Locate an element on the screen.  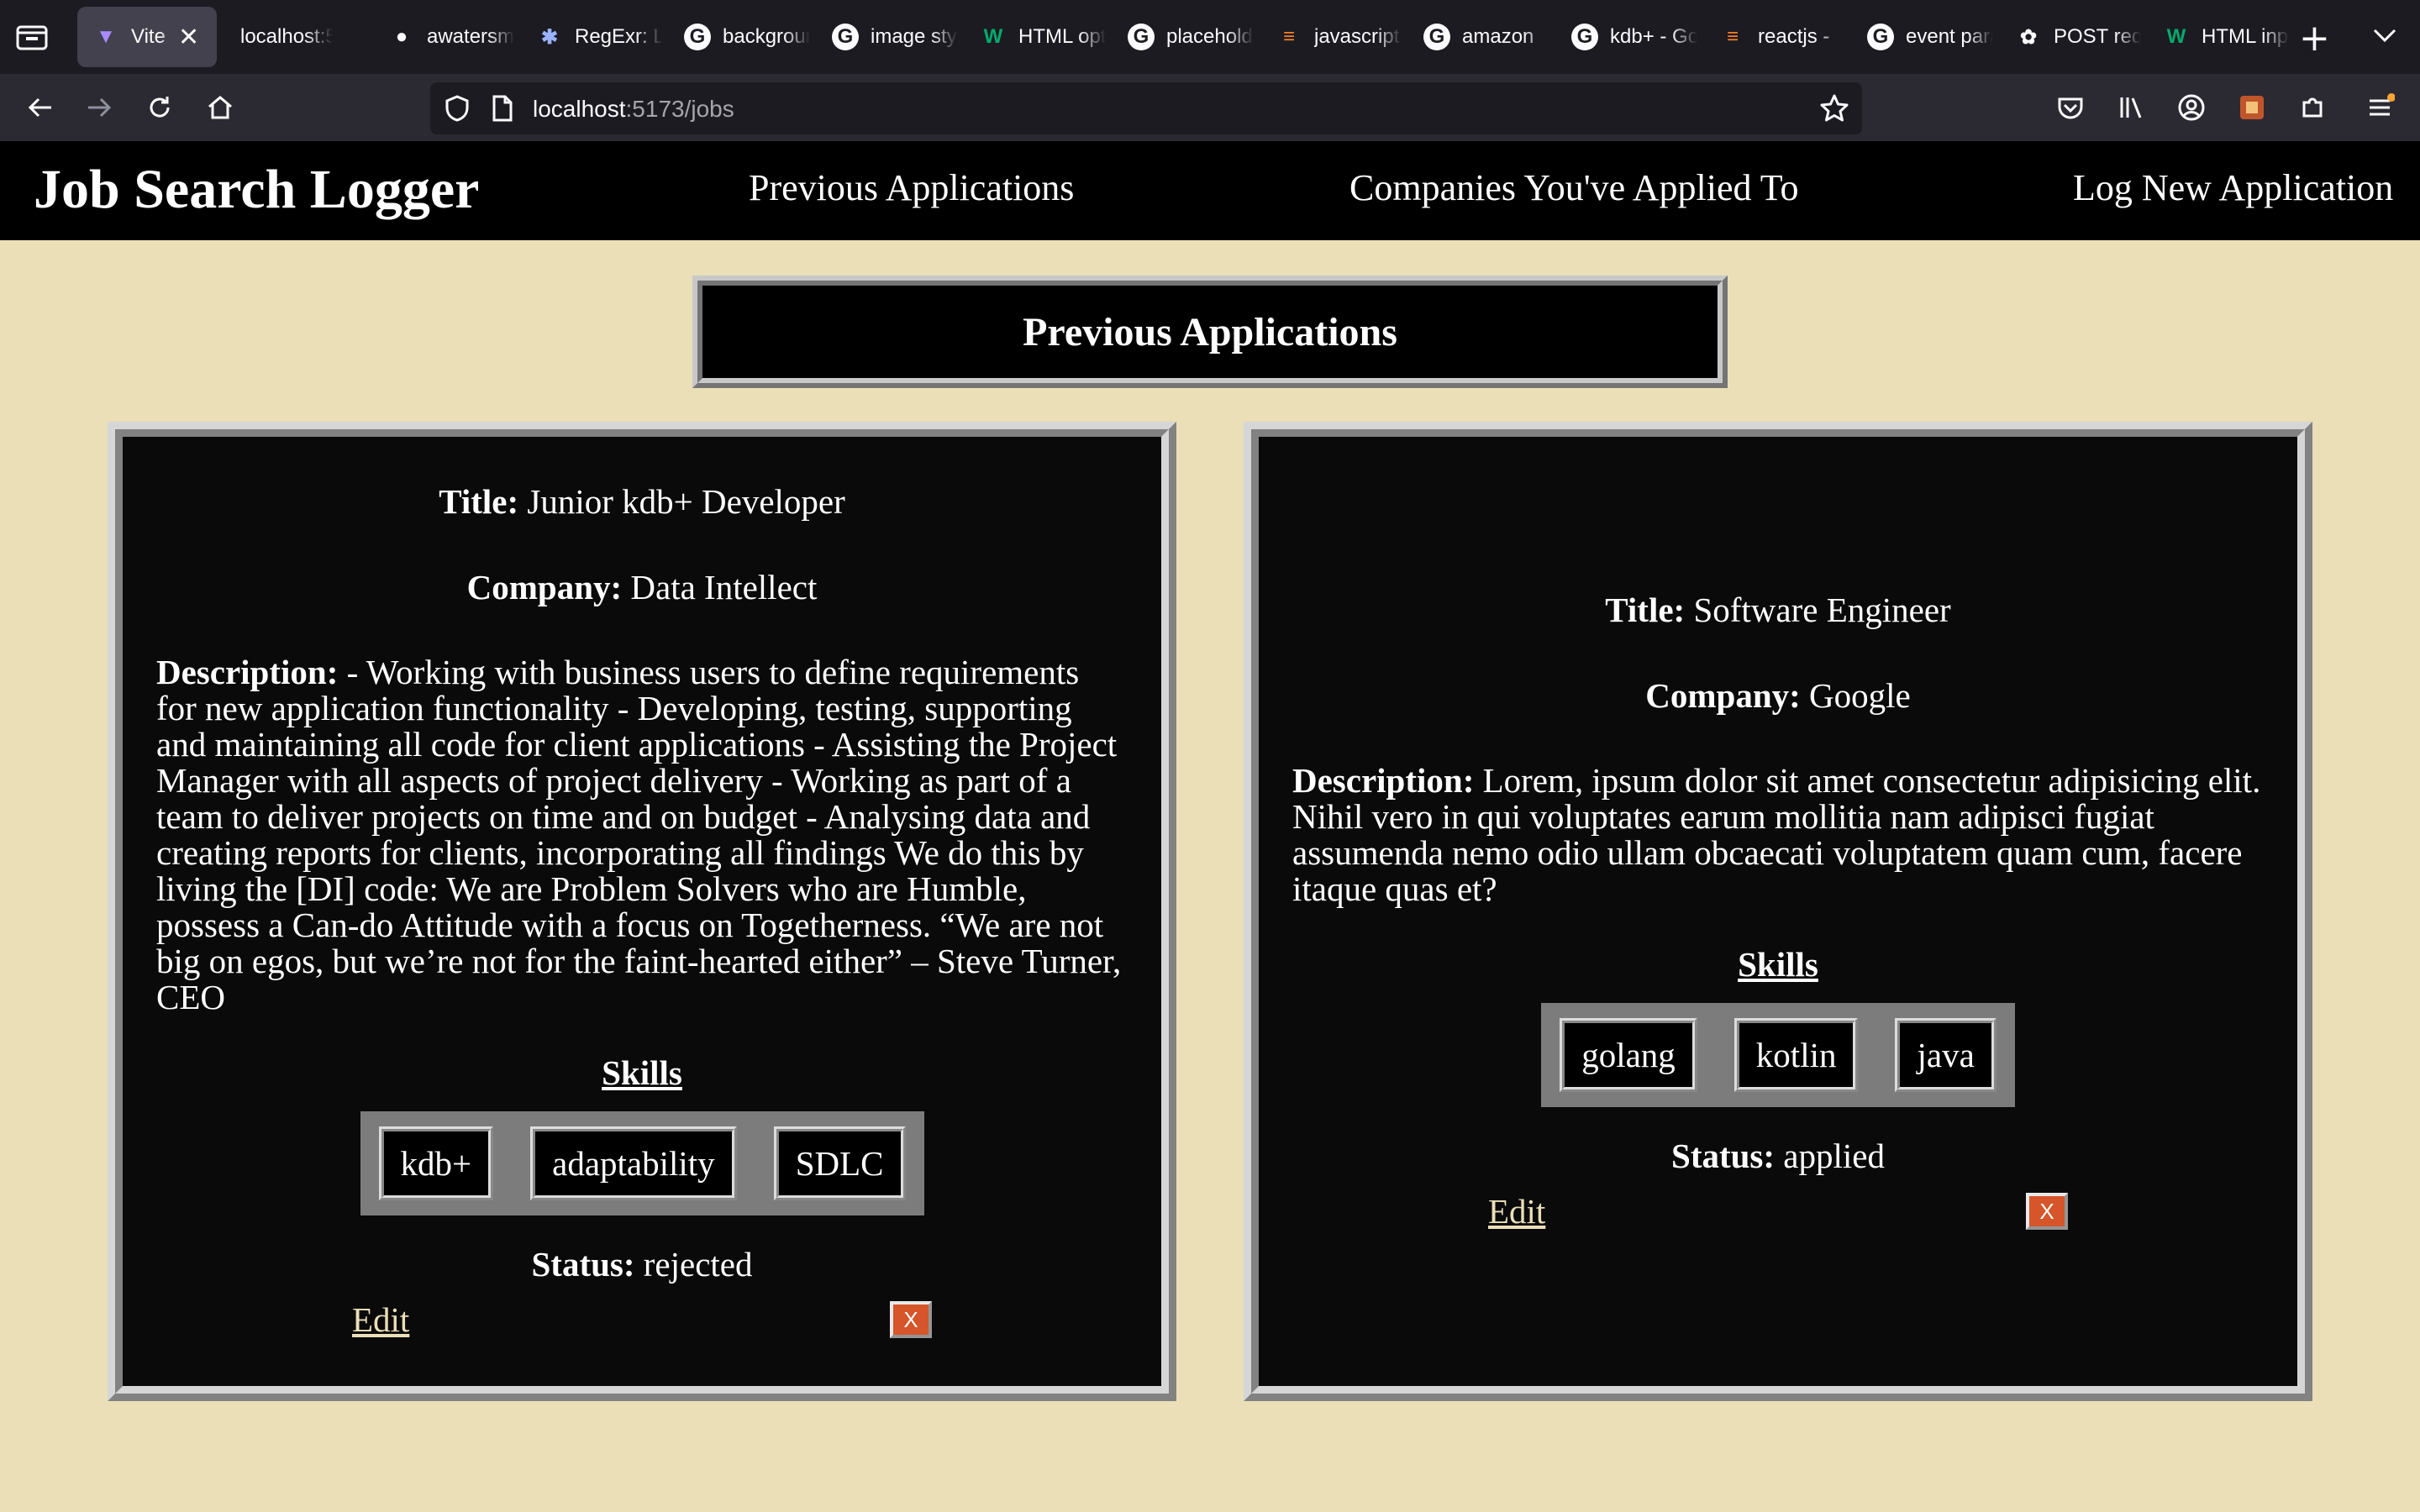
skill-tag: SDLC is located at coordinates (840, 1163).